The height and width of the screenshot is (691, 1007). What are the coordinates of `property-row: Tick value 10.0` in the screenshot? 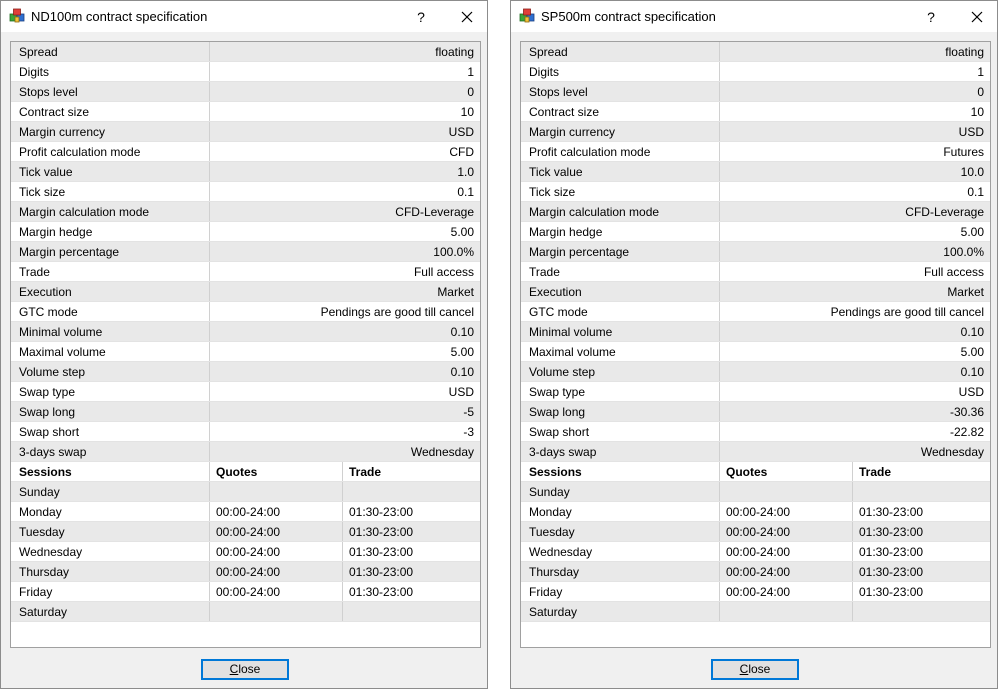 It's located at (755, 172).